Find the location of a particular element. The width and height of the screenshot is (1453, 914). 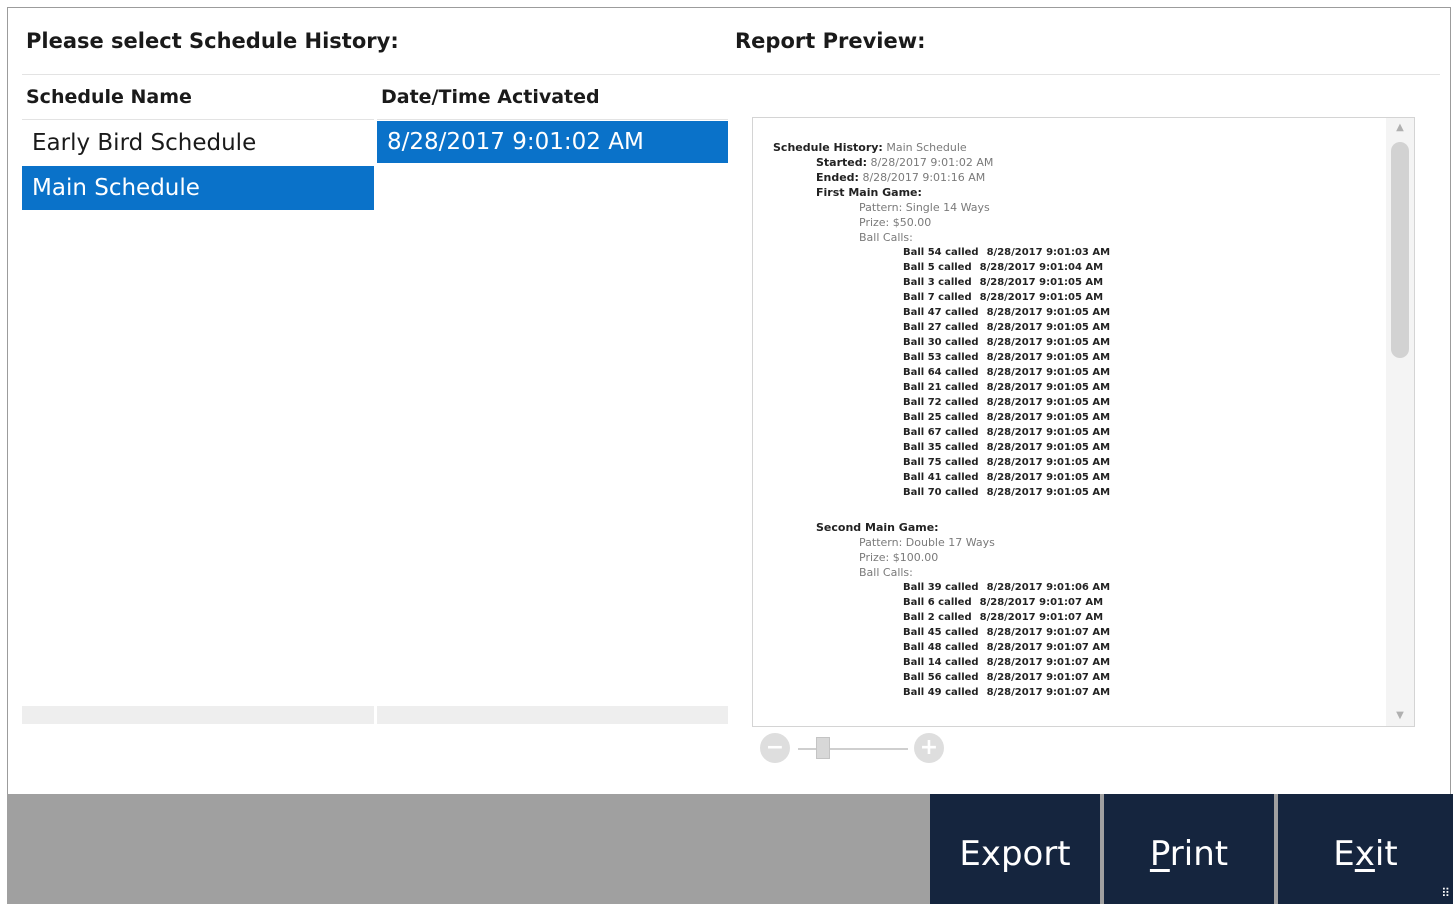

preview-vertical-scrollbar: ▲ ▼ is located at coordinates (1400, 422).